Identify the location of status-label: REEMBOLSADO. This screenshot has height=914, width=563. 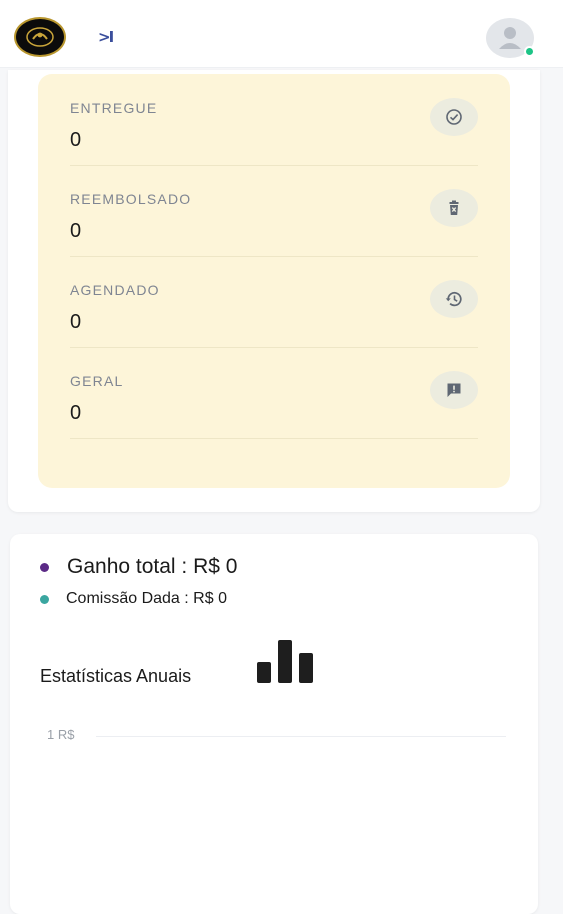
(131, 199).